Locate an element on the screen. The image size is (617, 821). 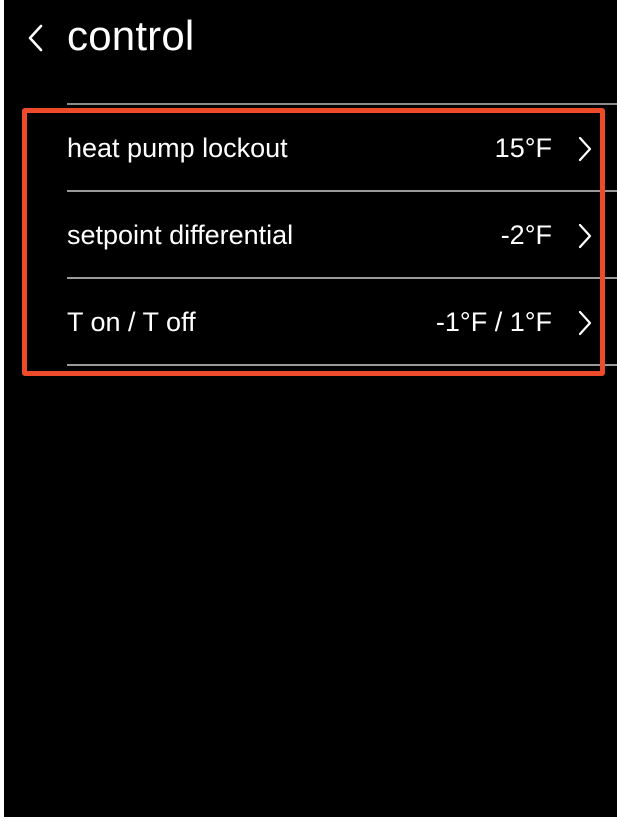
setting-value: 15°F is located at coordinates (523, 148).